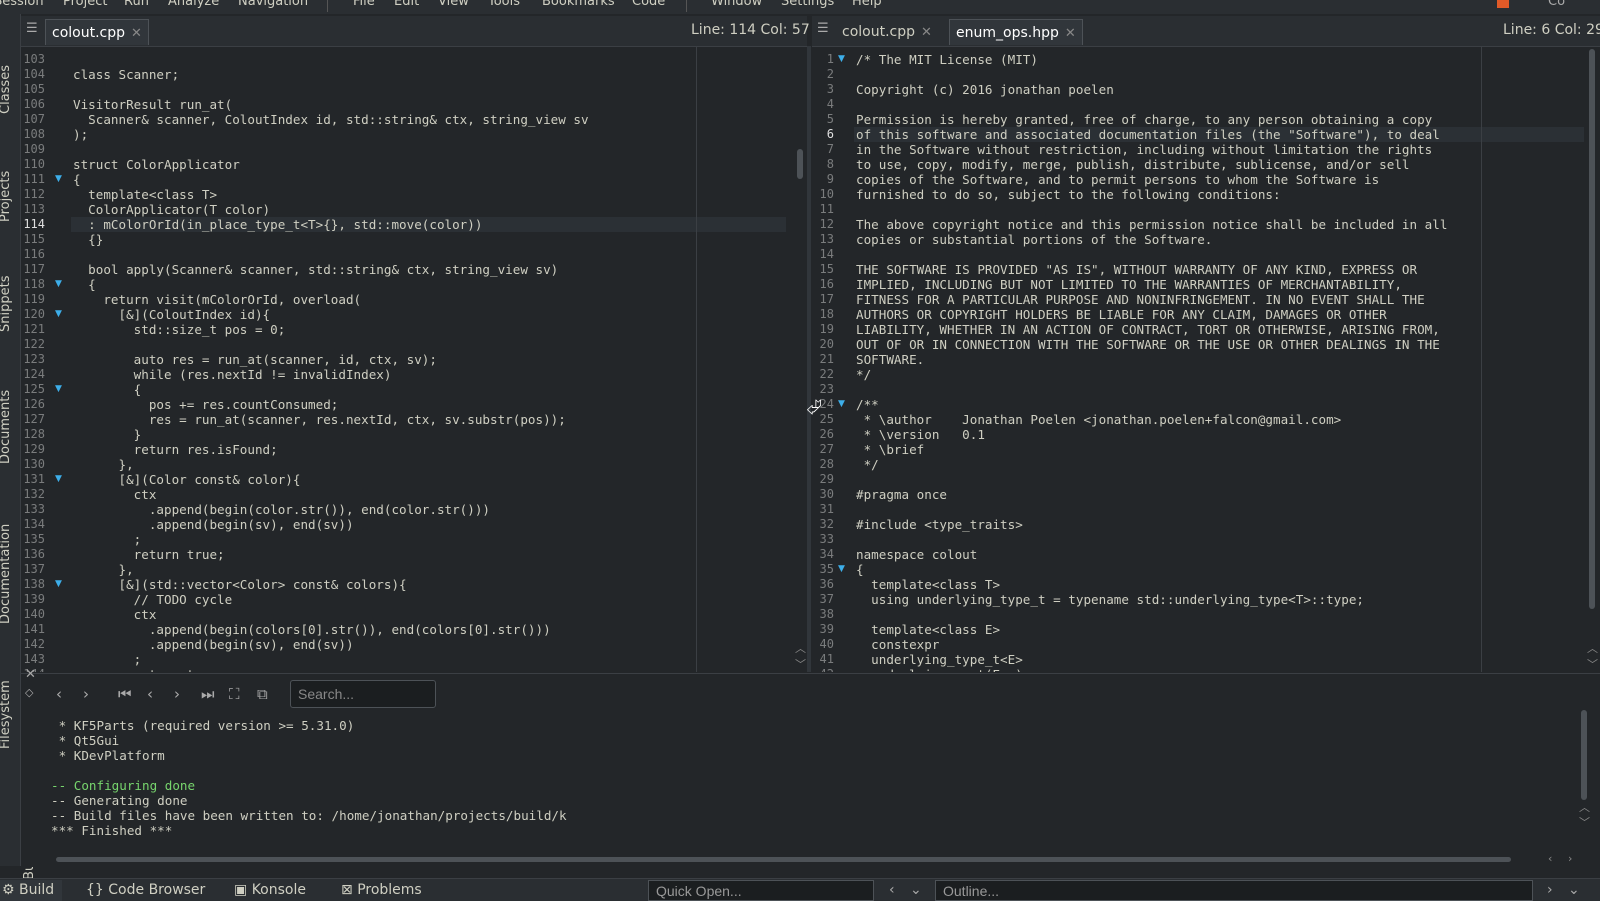  What do you see at coordinates (136, 4) in the screenshot?
I see `menu-run: Run` at bounding box center [136, 4].